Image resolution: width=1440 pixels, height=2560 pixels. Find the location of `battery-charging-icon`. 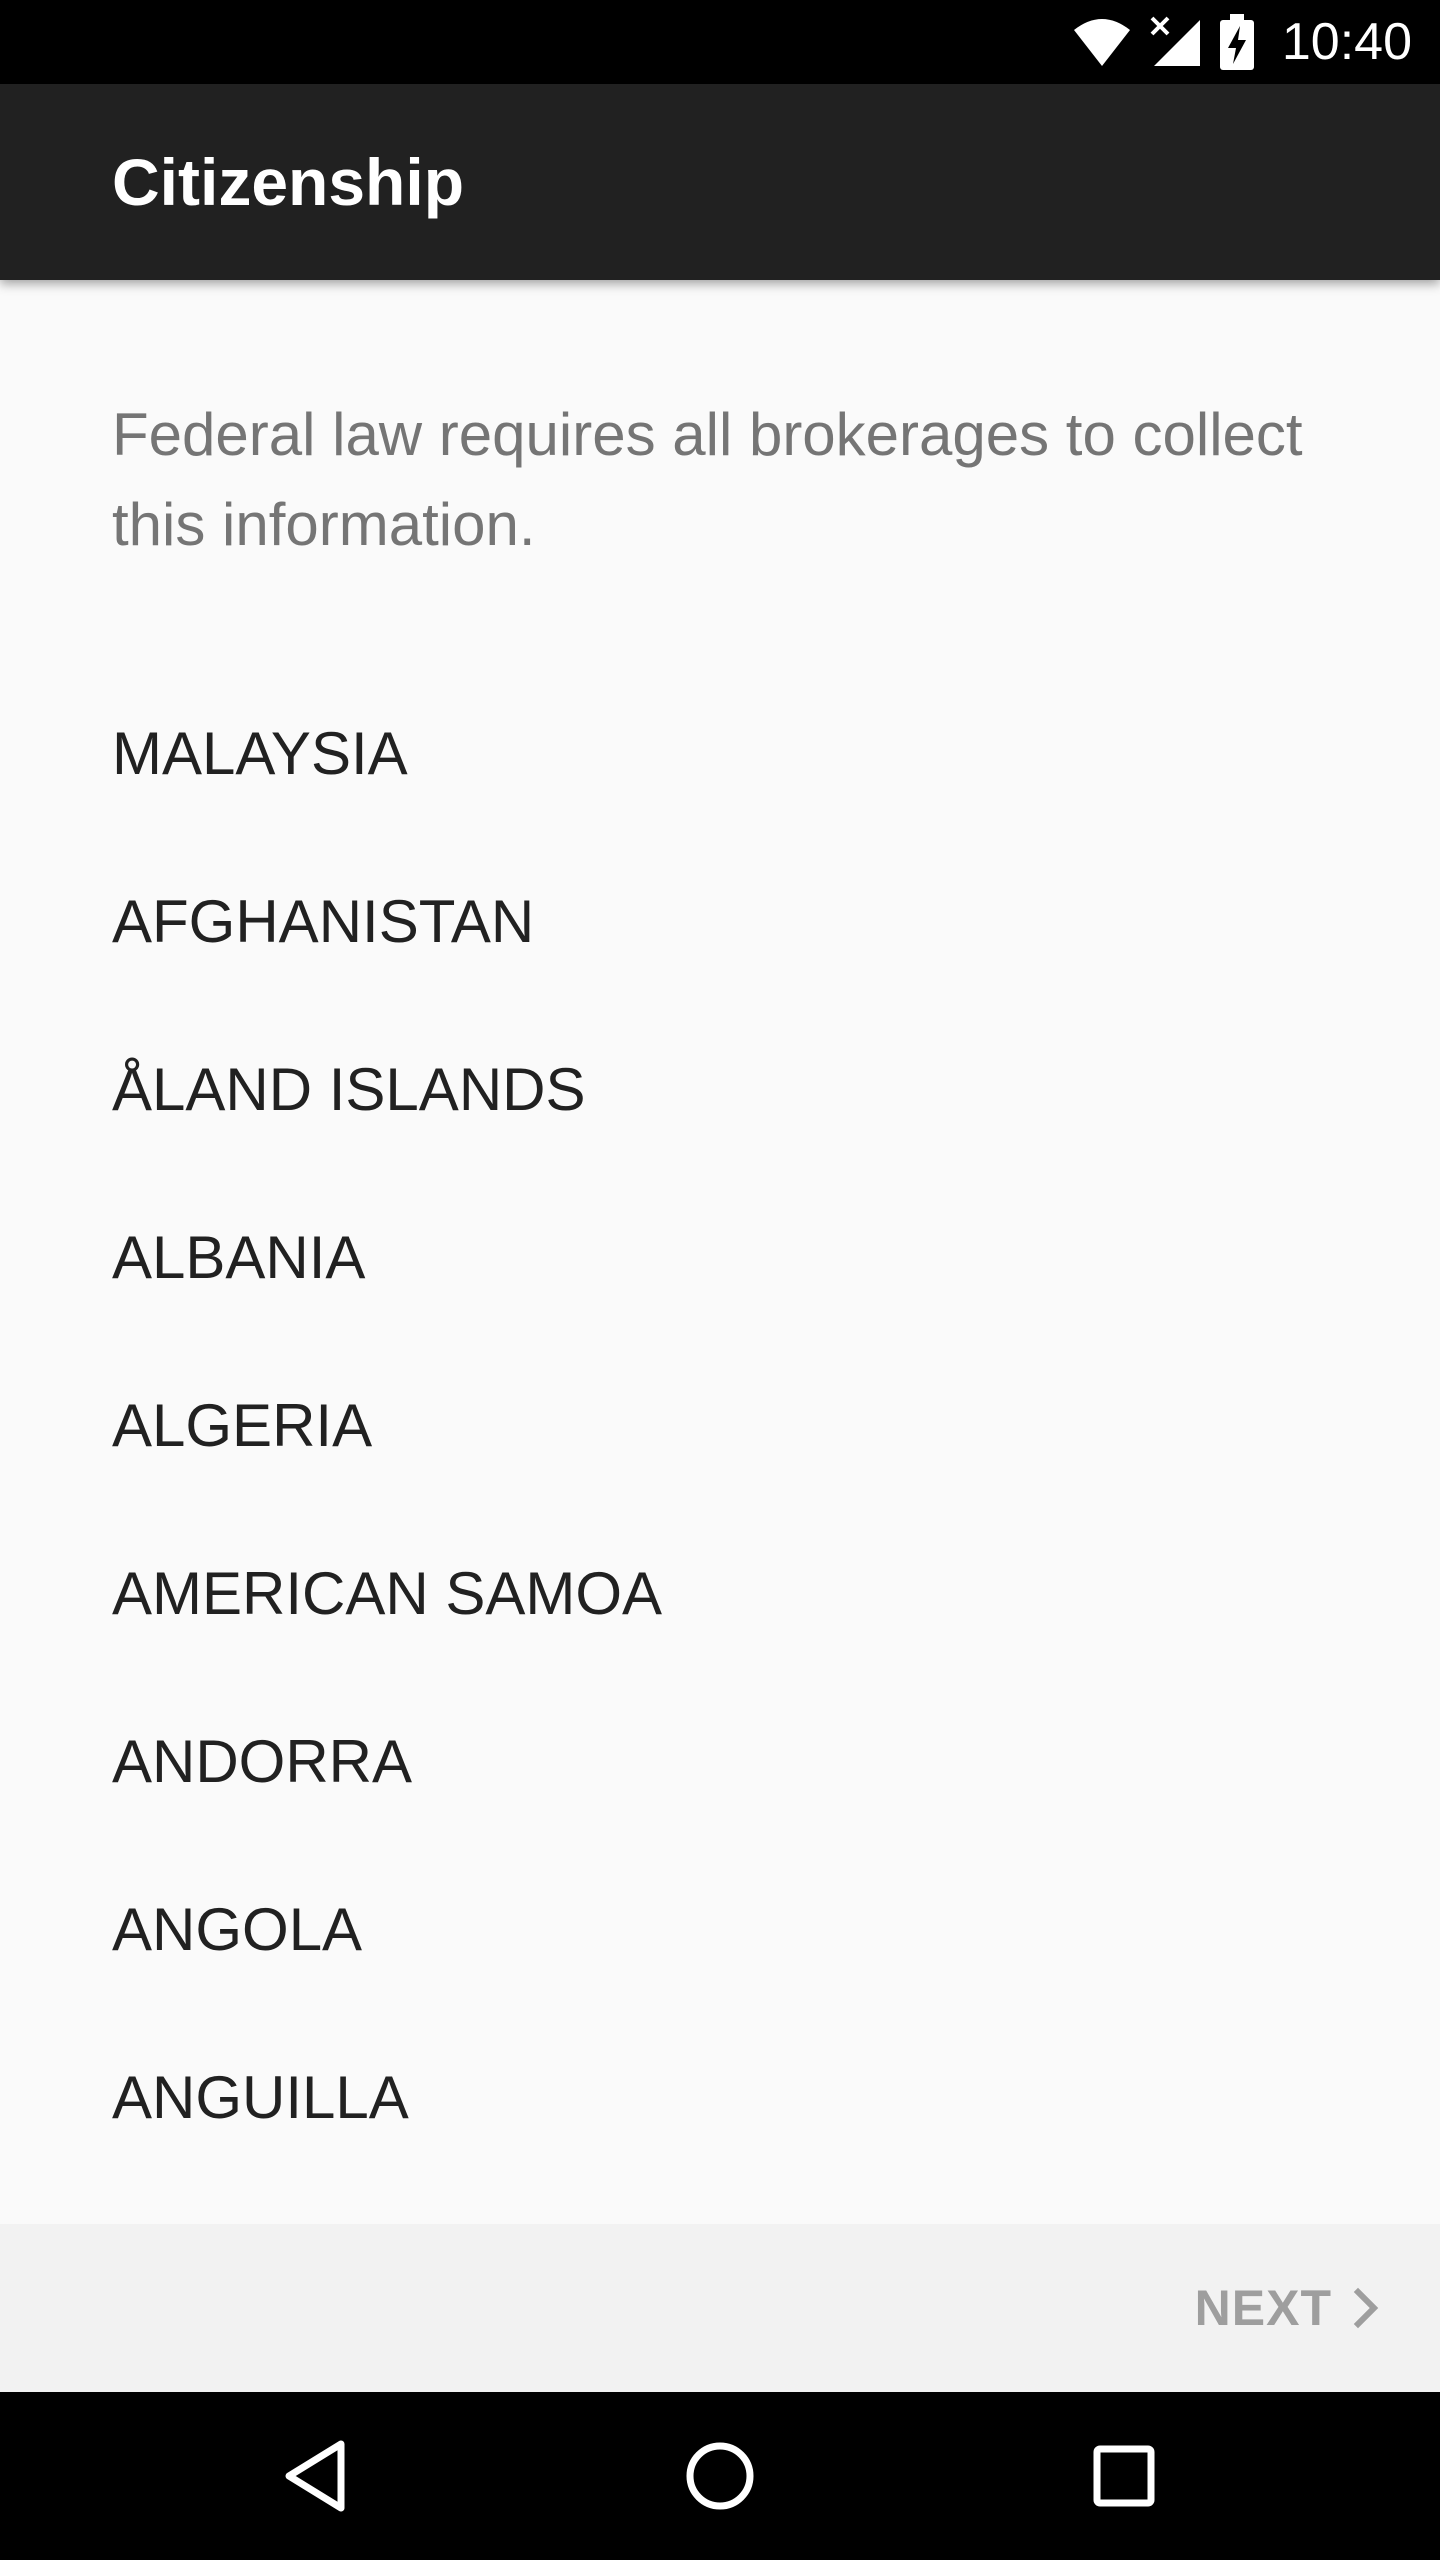

battery-charging-icon is located at coordinates (1236, 42).